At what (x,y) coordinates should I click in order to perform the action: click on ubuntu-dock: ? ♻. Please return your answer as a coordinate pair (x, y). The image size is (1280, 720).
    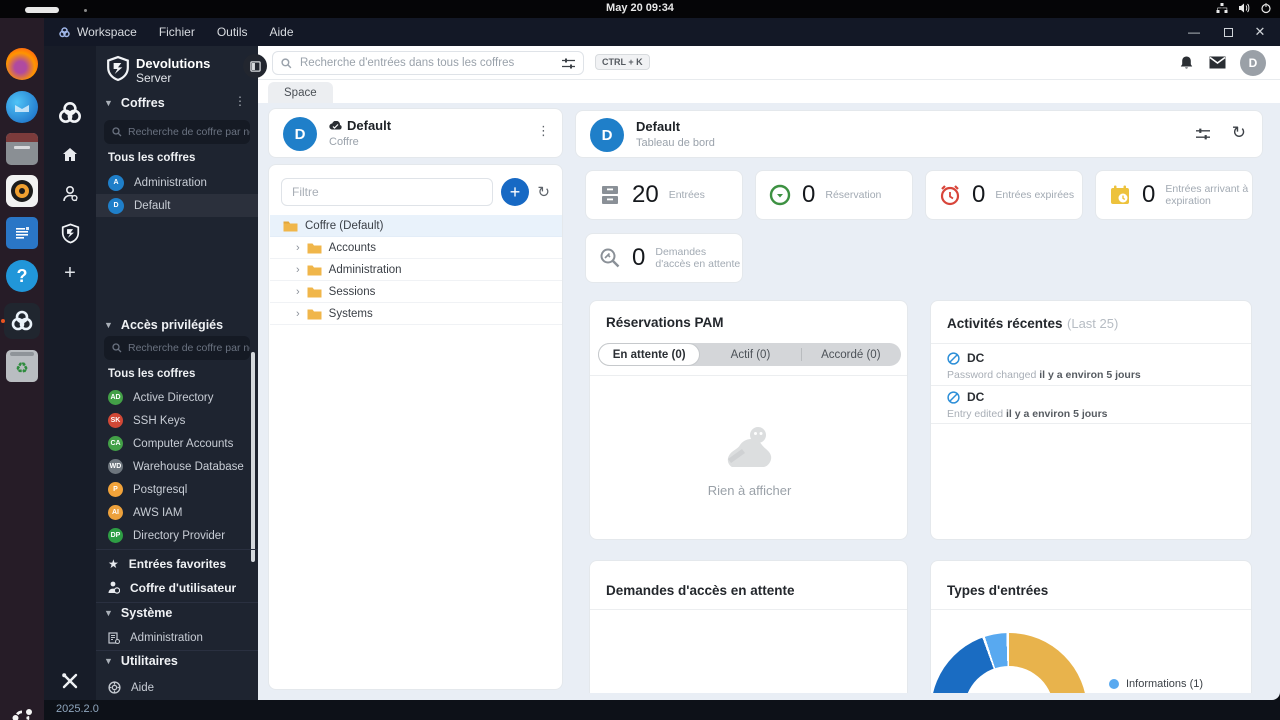
    Looking at the image, I should click on (22, 369).